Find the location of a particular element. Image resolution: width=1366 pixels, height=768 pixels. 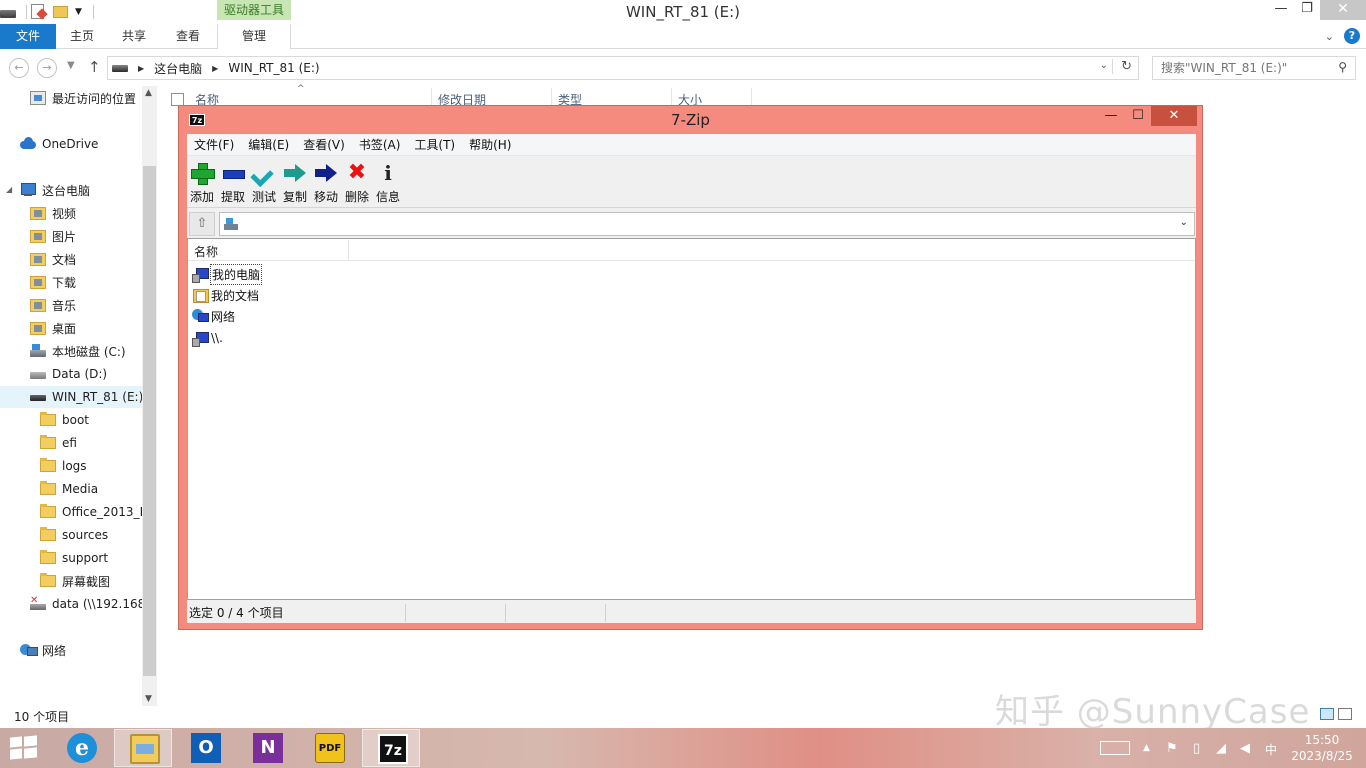

up-button: ↑ is located at coordinates (94, 67).